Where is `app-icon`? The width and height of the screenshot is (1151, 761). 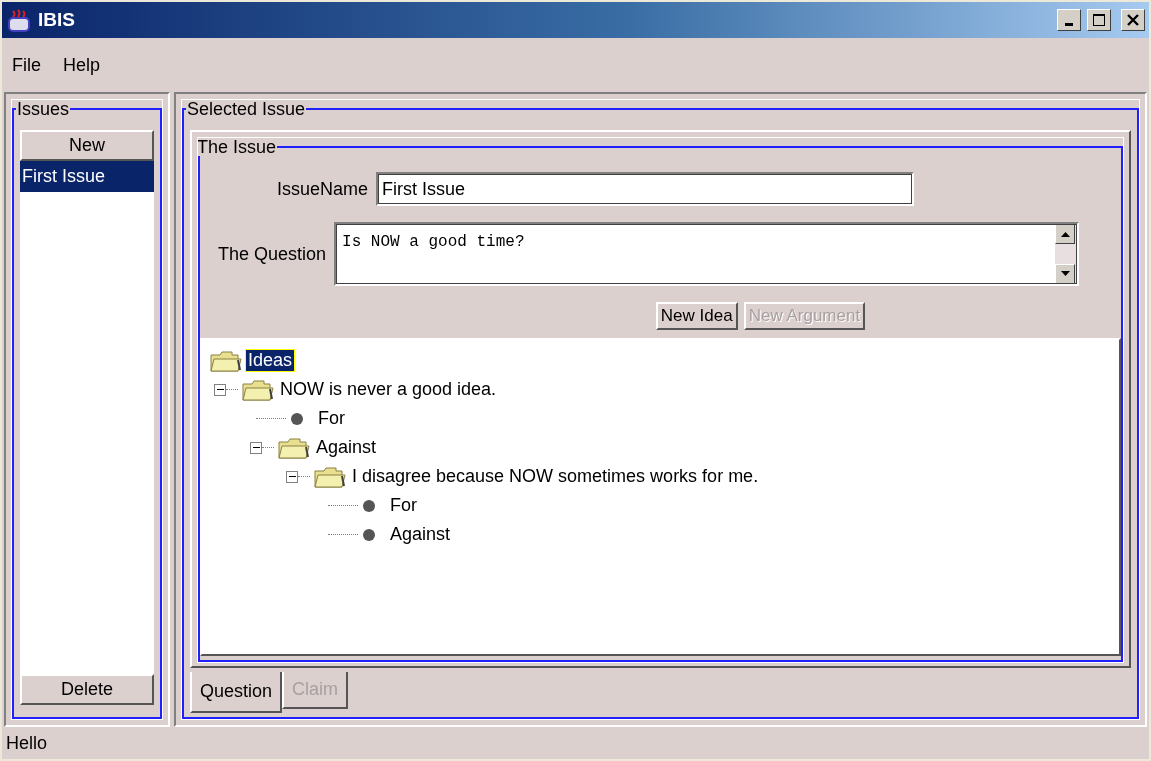 app-icon is located at coordinates (19, 20).